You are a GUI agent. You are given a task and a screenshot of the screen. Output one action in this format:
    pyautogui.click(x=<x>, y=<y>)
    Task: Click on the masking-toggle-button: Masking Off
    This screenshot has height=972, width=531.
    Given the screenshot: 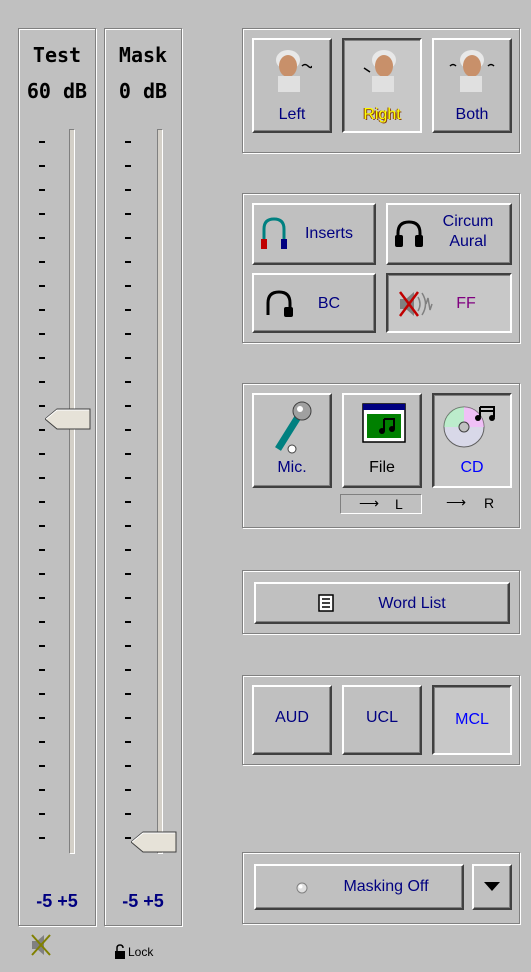 What is the action you would take?
    pyautogui.click(x=359, y=887)
    